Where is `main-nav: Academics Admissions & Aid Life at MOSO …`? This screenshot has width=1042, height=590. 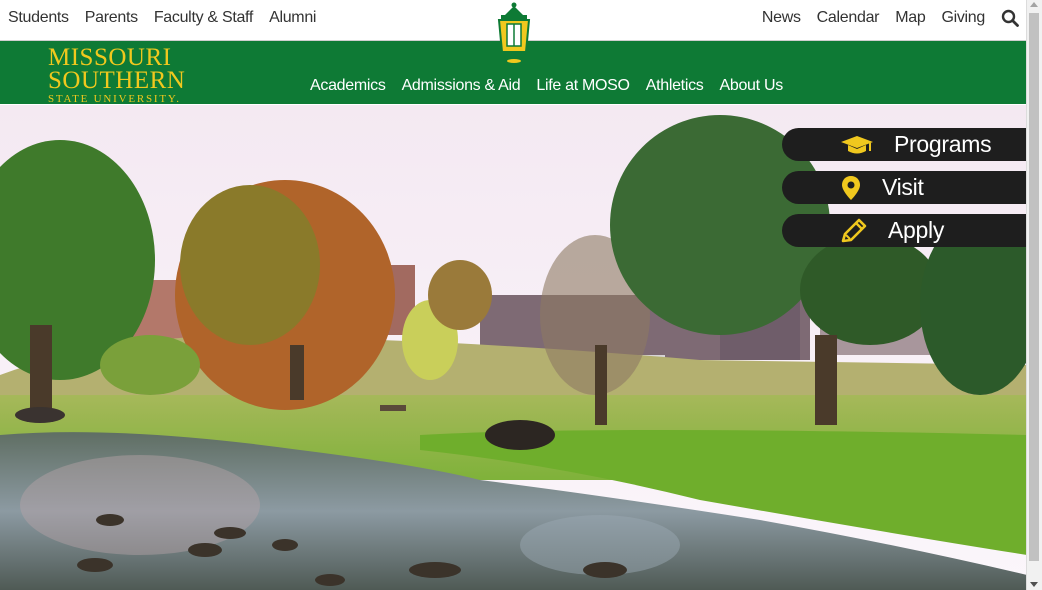 main-nav: Academics Admissions & Aid Life at MOSO … is located at coordinates (546, 86).